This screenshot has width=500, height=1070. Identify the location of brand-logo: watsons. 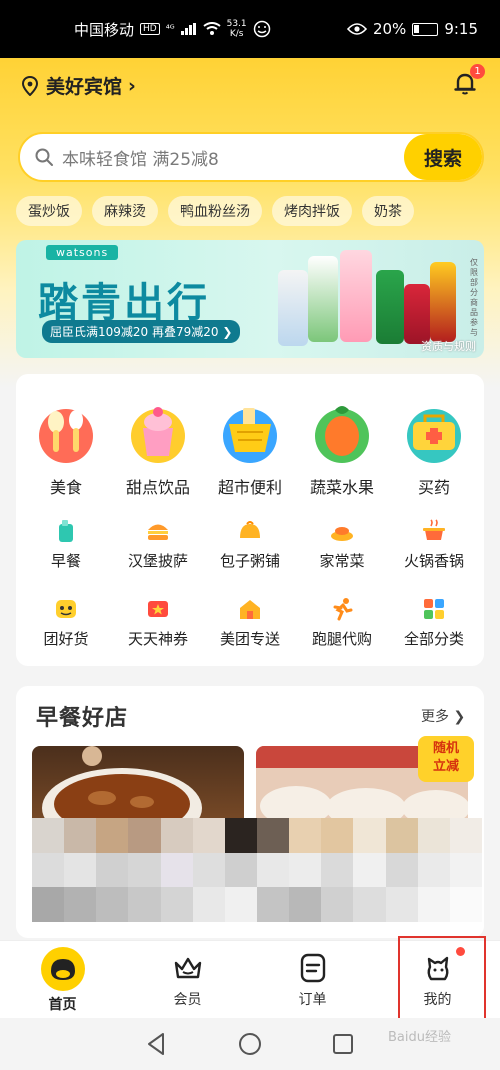
(82, 252).